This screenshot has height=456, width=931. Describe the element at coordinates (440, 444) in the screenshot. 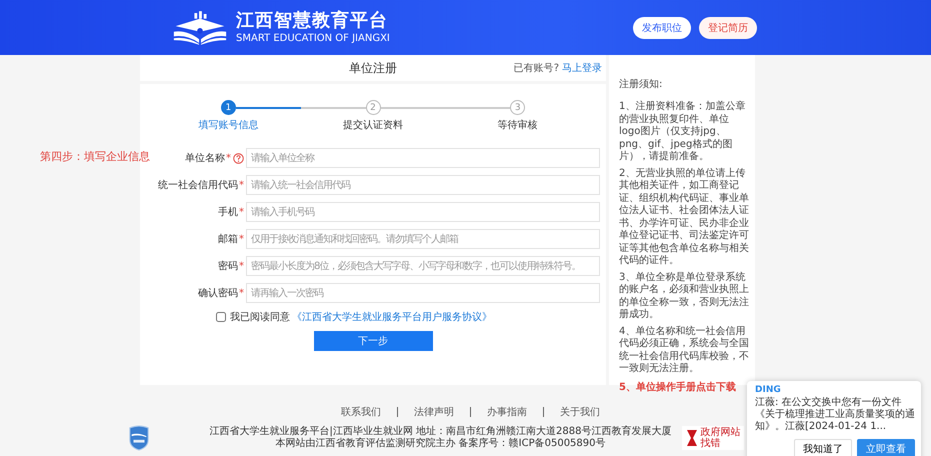

I see `footer-record: 本网站由江西省教育评估监测研究院主办 备案序号：赣ICP备05005890号` at that location.